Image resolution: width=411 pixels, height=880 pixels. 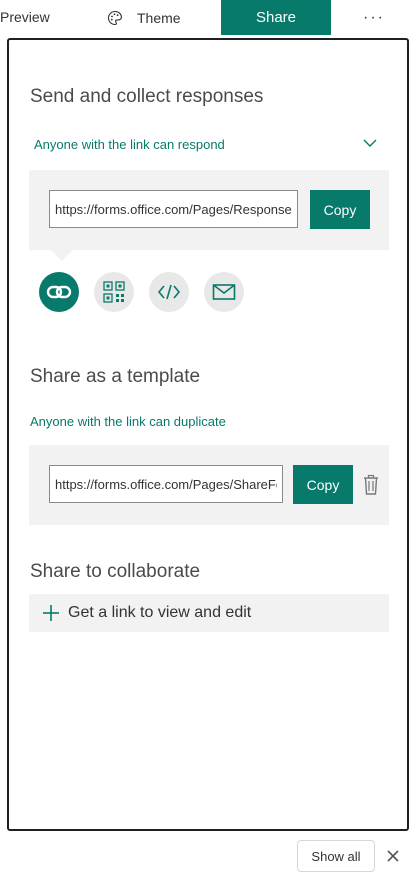 What do you see at coordinates (160, 612) in the screenshot?
I see `get-edit-link-label: Get a link to view and edit` at bounding box center [160, 612].